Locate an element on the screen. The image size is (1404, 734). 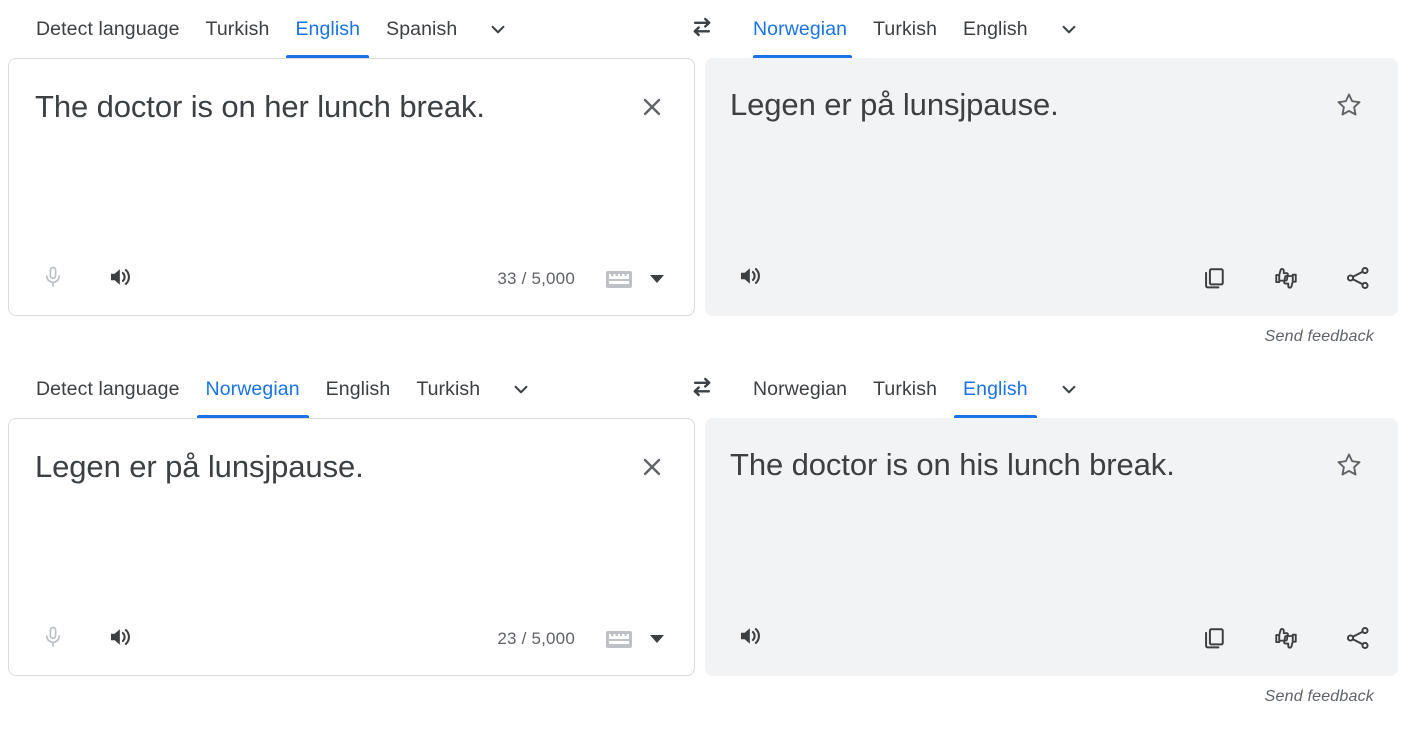
send-feedback-link-2: Send feedback is located at coordinates (702, 697).